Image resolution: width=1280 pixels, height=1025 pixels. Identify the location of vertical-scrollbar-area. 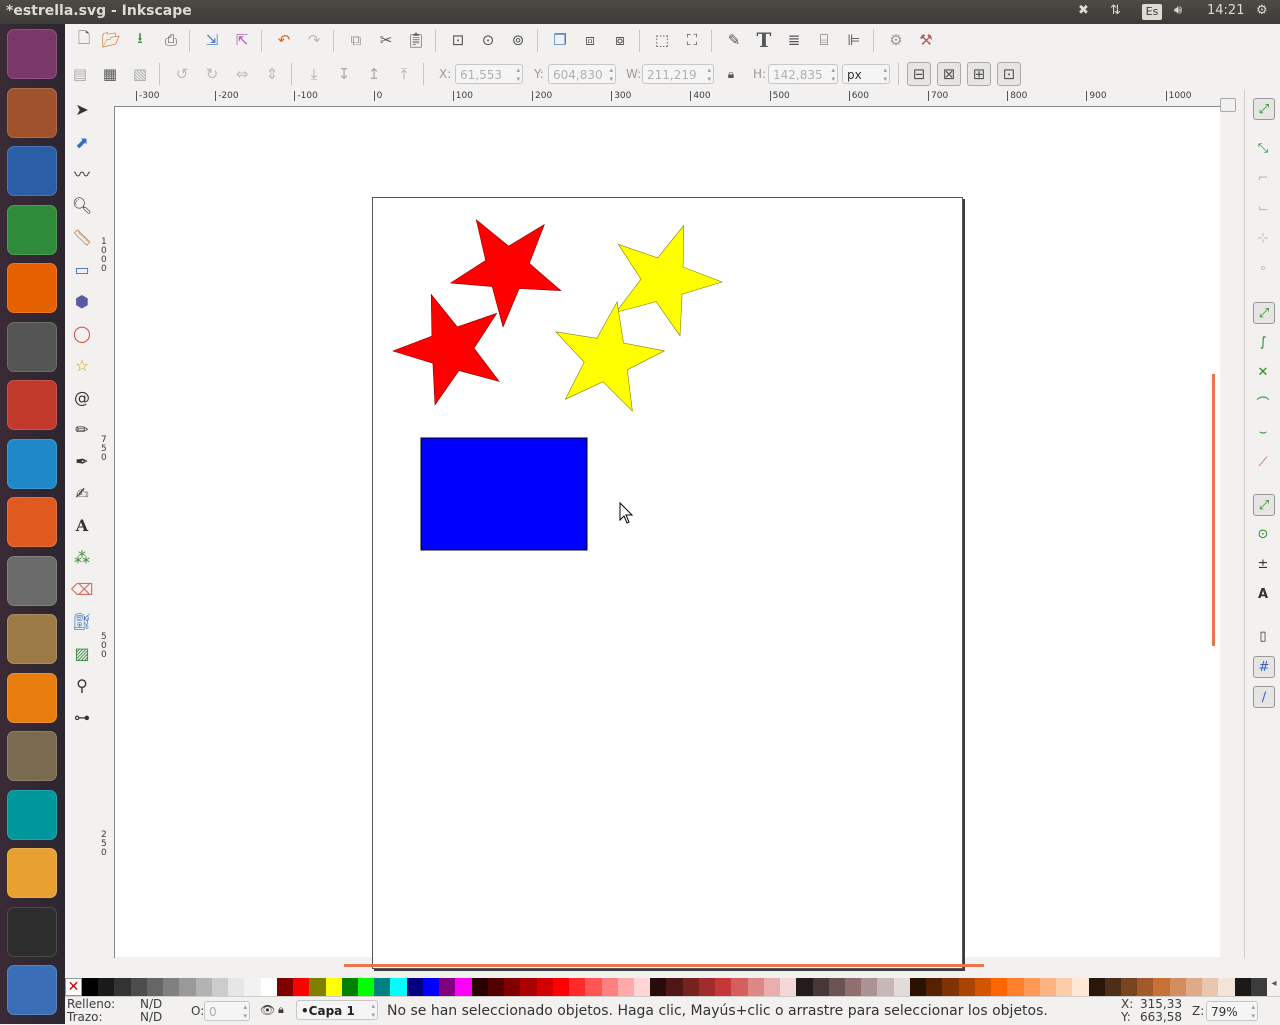
(1228, 524).